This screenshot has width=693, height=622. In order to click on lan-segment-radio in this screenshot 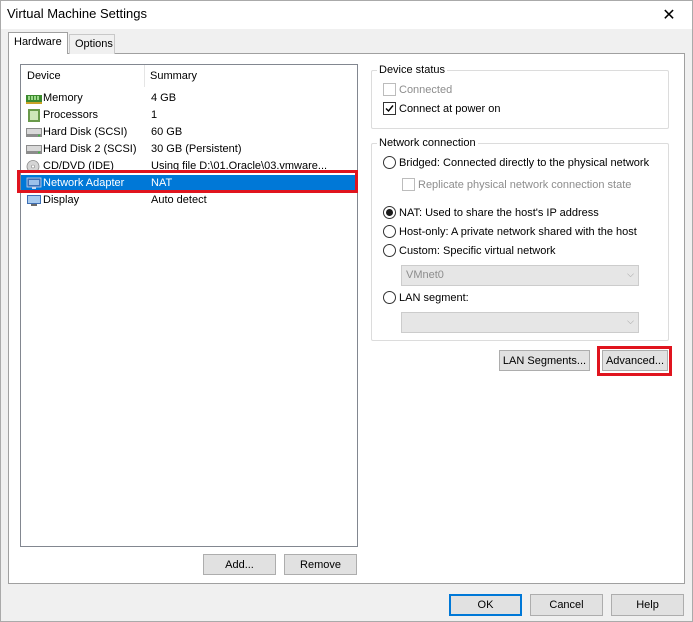, I will do `click(389, 297)`.